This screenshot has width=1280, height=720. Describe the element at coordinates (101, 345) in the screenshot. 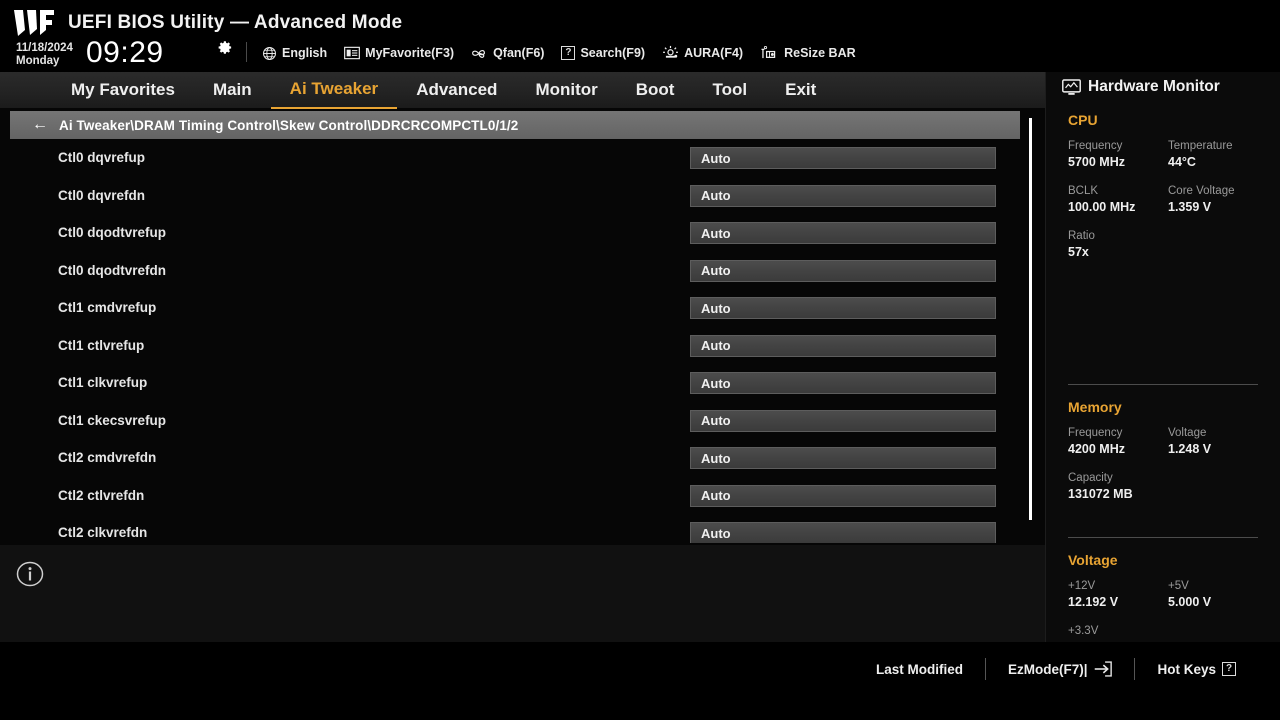

I see `setting-label: Ctl1 ctlvrefup` at that location.